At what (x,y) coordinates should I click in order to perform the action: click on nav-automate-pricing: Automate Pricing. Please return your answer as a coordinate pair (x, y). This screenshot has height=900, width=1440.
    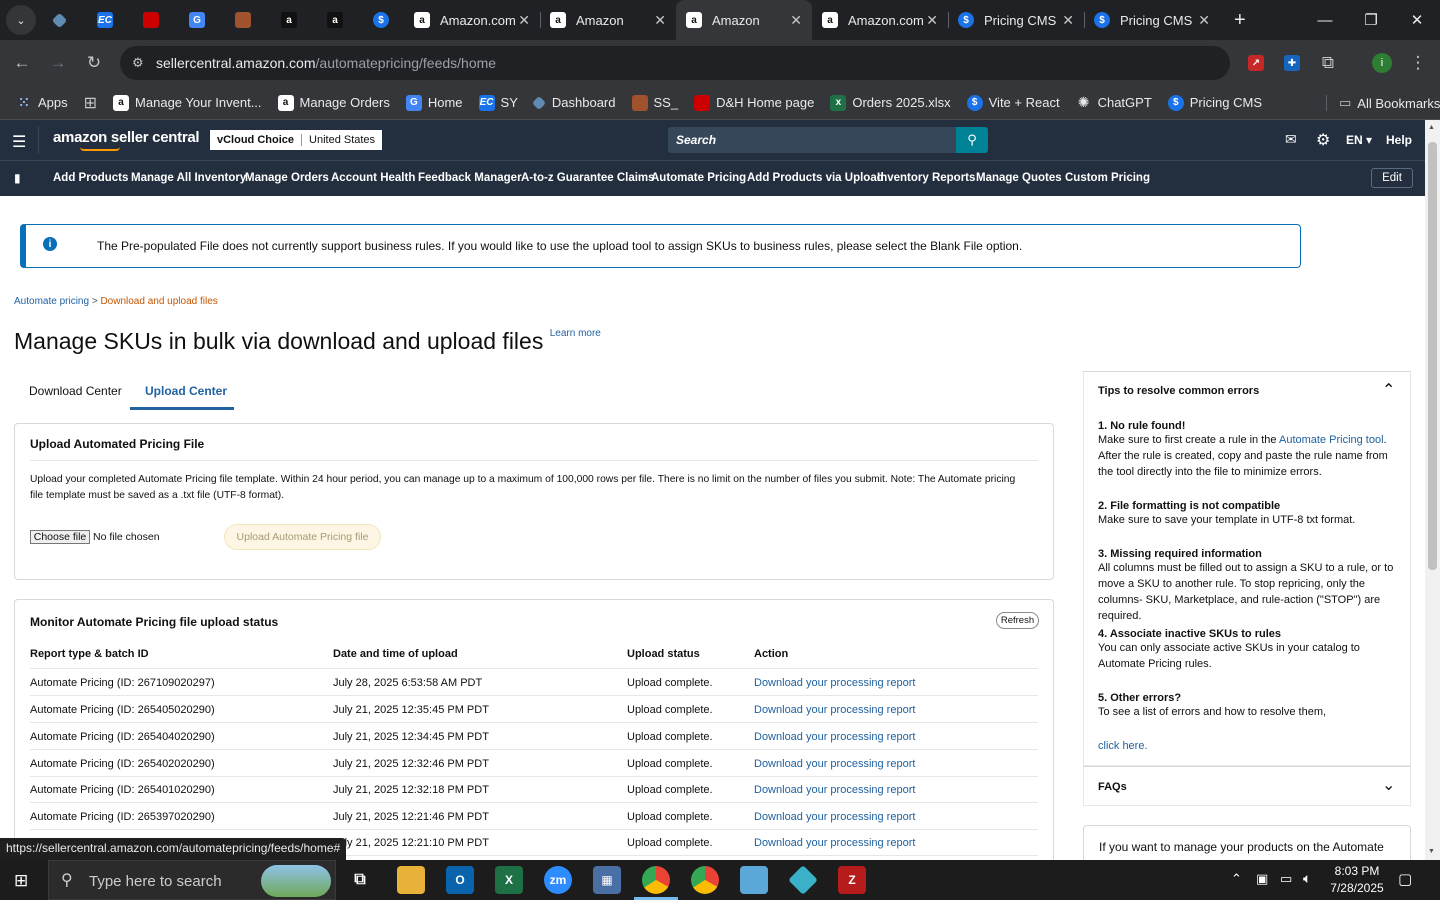
    Looking at the image, I should click on (698, 178).